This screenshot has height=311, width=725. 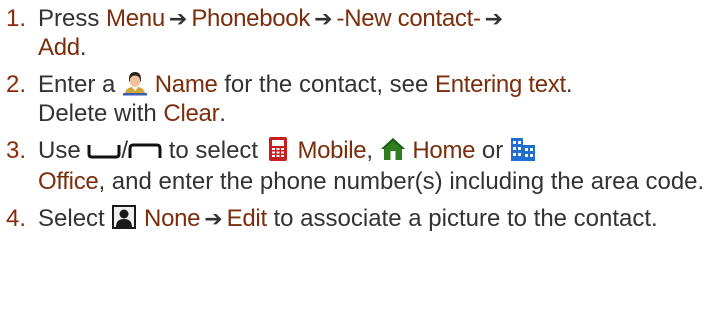 What do you see at coordinates (523, 149) in the screenshot?
I see `office-building-icon` at bounding box center [523, 149].